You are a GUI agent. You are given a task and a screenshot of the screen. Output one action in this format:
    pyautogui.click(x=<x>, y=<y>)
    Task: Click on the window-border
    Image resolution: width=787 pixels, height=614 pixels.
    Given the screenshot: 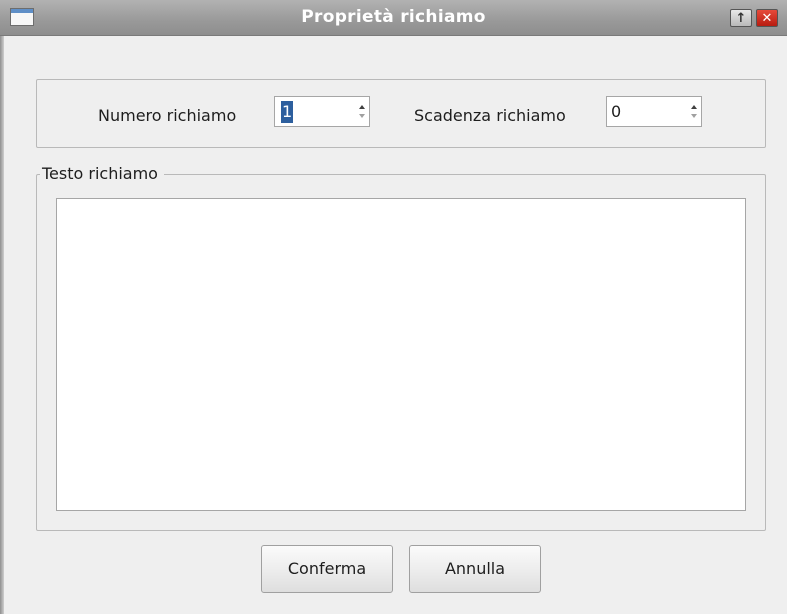 What is the action you would take?
    pyautogui.click(x=2, y=325)
    